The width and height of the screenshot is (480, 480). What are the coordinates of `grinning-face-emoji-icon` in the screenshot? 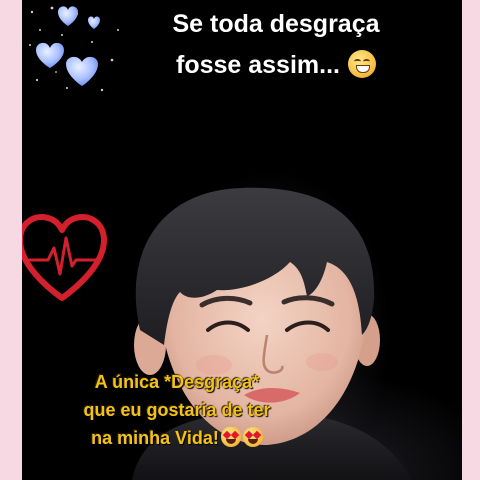 It's located at (361, 64).